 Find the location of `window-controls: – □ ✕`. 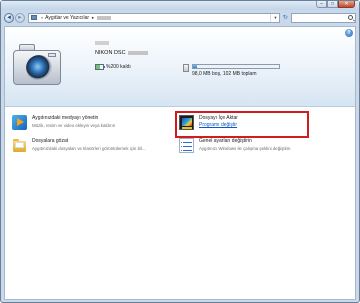

window-controls: – □ ✕ is located at coordinates (335, 5).